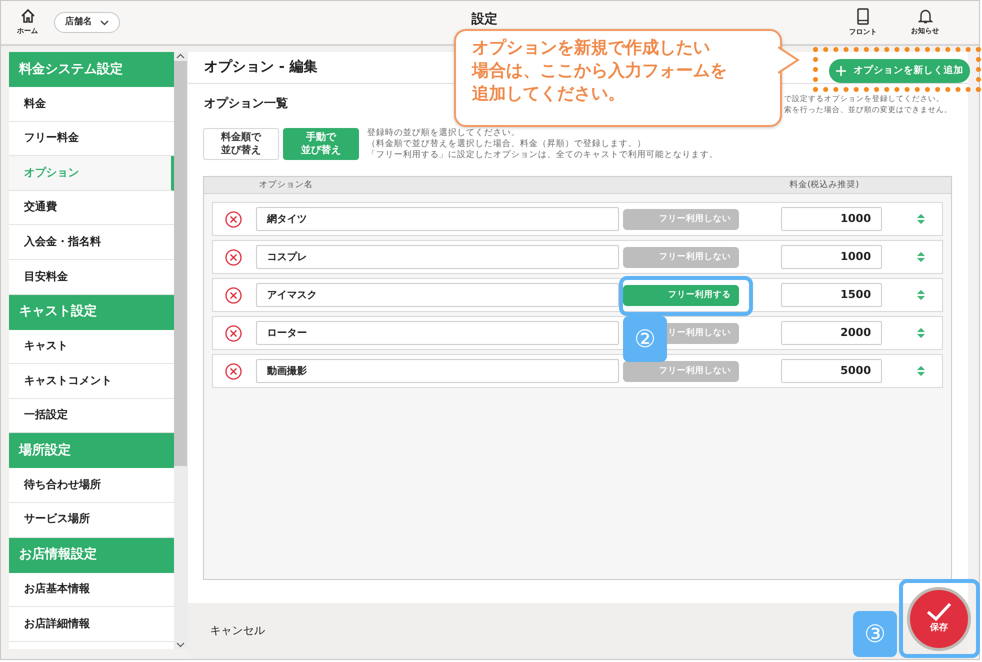  I want to click on sidebar-section-header: お店情報設定, so click(91, 555).